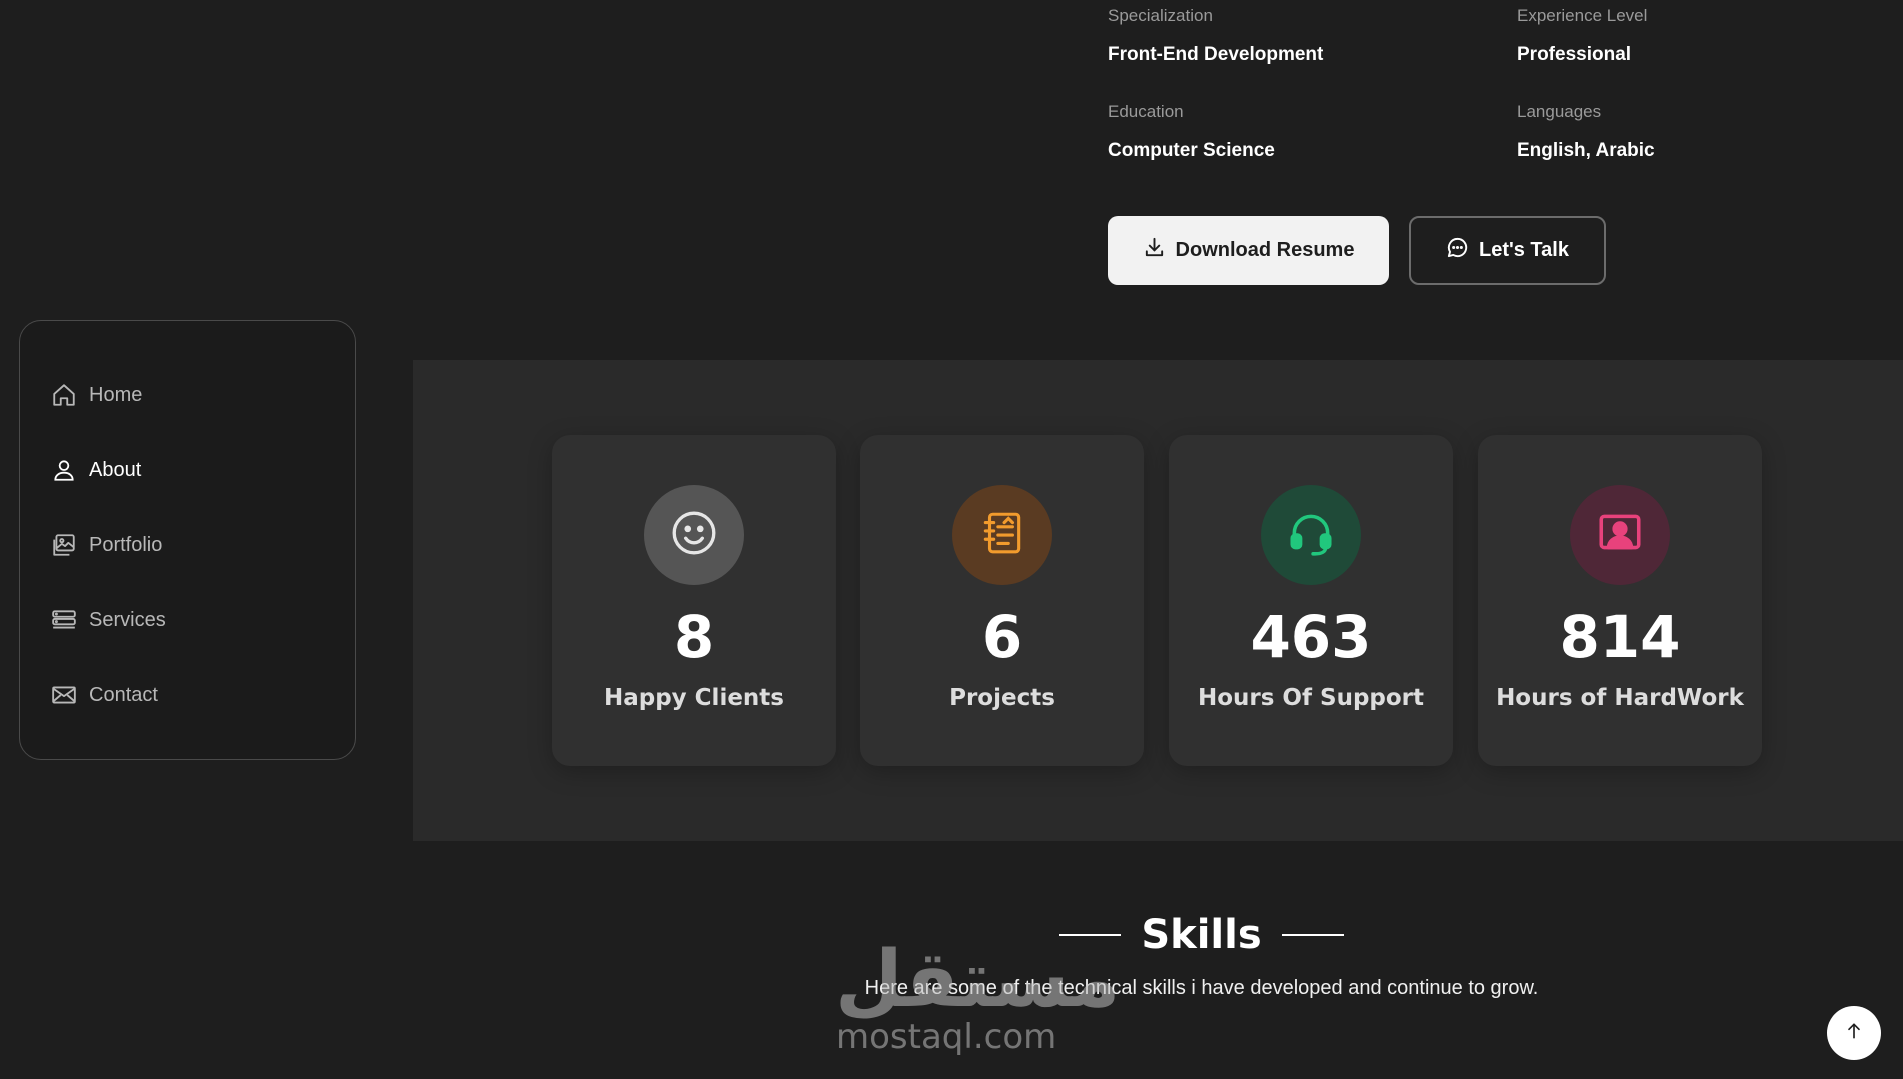 The height and width of the screenshot is (1079, 1903). What do you see at coordinates (1160, 15) in the screenshot?
I see `info-label: Specialization` at bounding box center [1160, 15].